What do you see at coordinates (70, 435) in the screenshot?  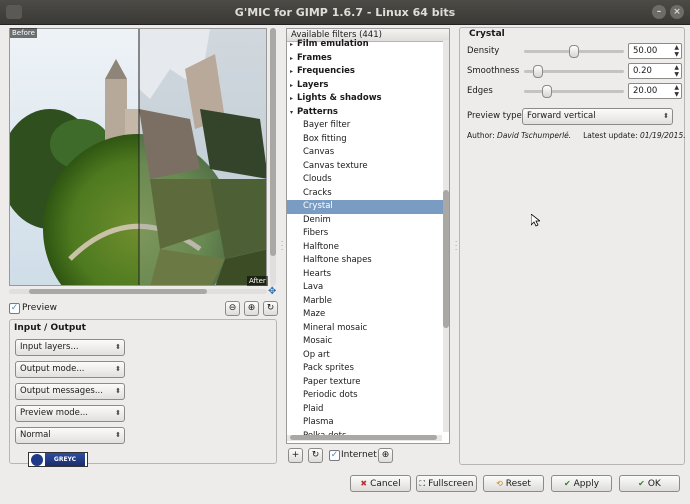 I see `blend-mode-combo: Normal ⬍` at bounding box center [70, 435].